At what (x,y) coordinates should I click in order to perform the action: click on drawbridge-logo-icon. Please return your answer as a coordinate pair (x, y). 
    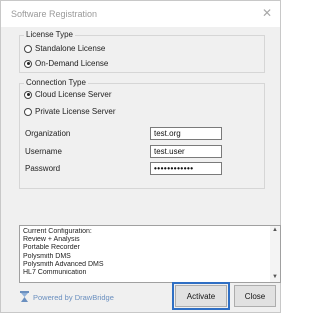
    Looking at the image, I should click on (24, 296).